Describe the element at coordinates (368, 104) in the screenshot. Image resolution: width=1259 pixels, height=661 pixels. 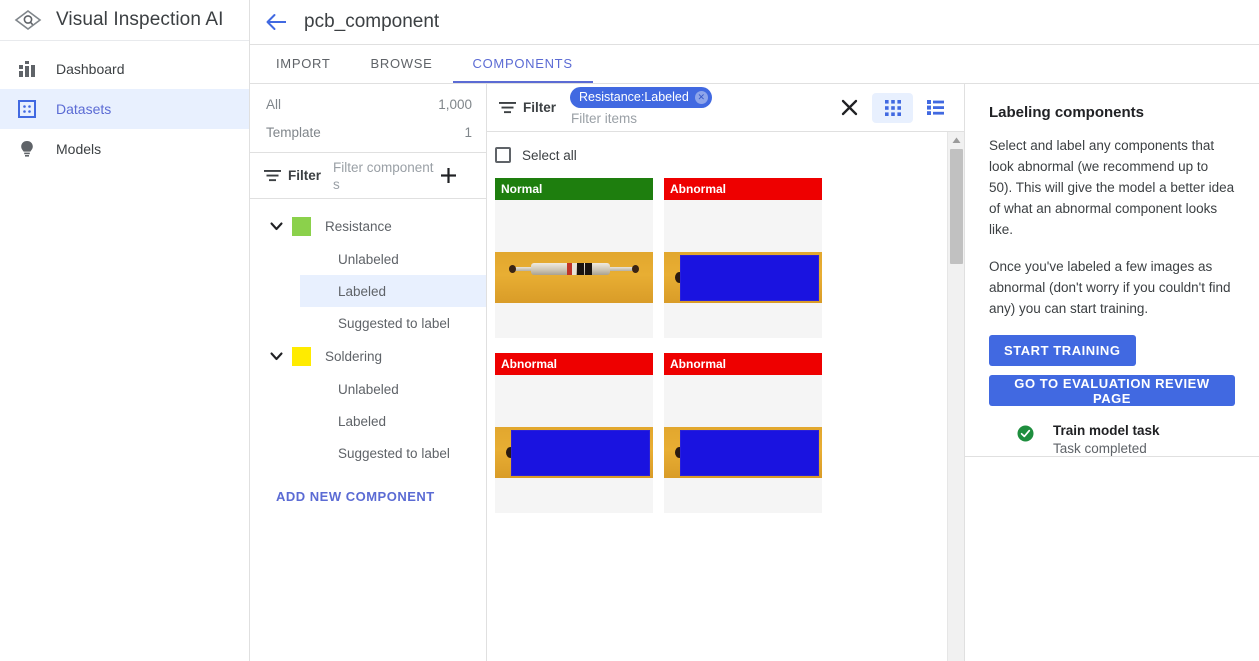
I see `count-row-all: All 1,000` at that location.